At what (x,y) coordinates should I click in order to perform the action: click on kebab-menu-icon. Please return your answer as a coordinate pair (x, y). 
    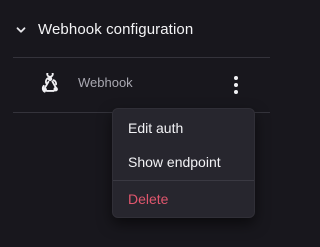
    Looking at the image, I should click on (236, 85).